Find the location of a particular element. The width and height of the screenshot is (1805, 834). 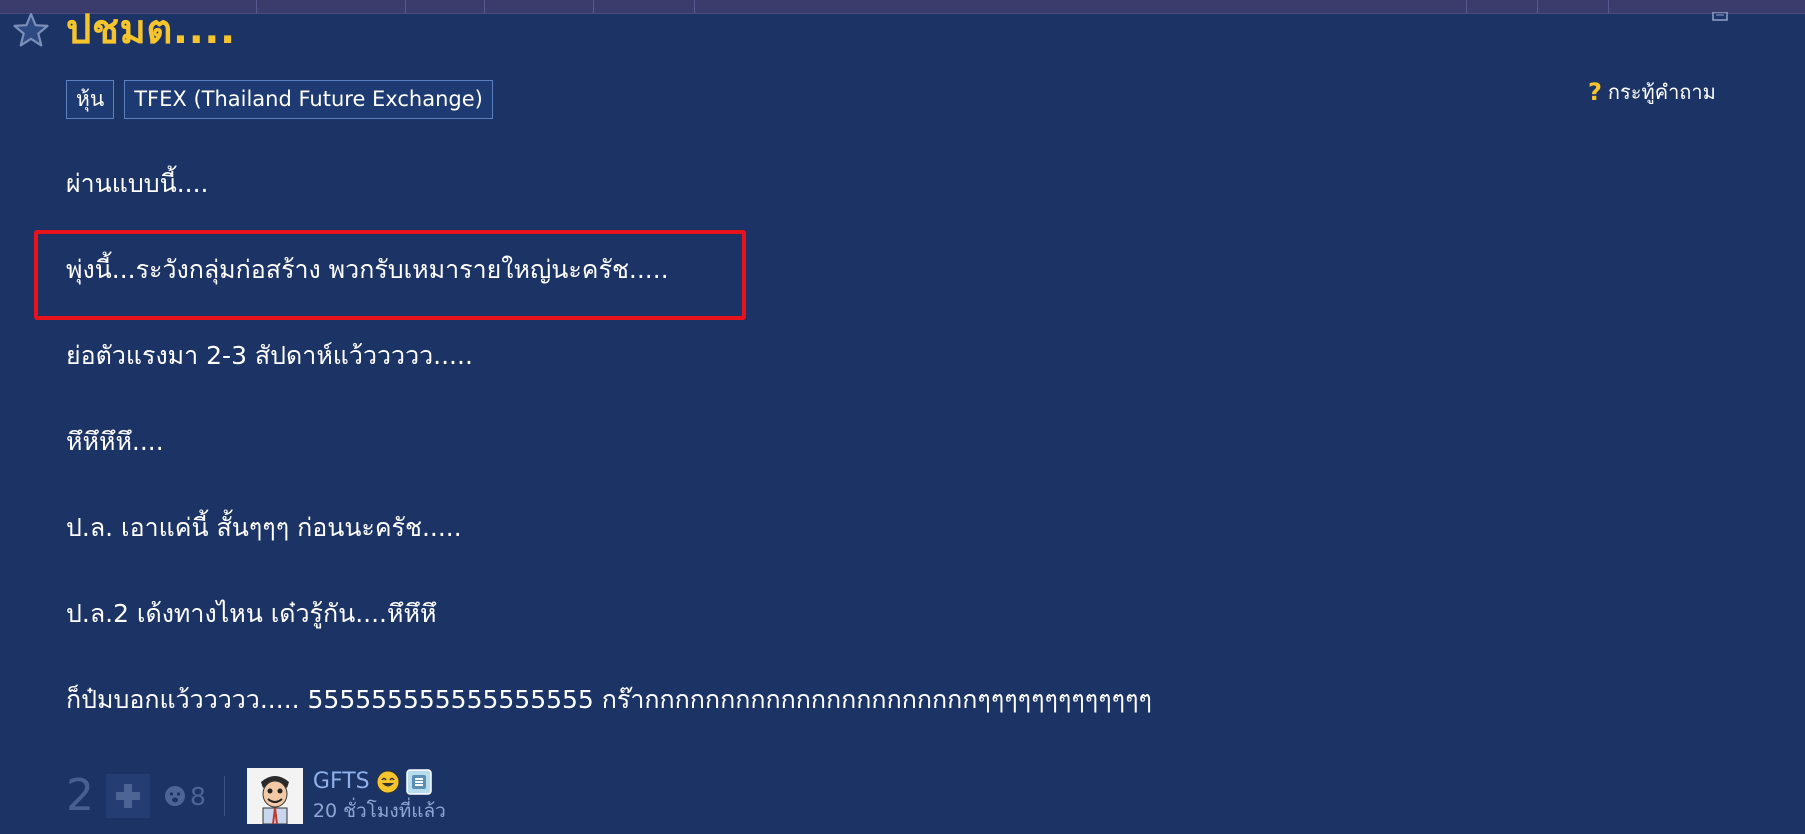

emotion-count: 8 is located at coordinates (198, 796).